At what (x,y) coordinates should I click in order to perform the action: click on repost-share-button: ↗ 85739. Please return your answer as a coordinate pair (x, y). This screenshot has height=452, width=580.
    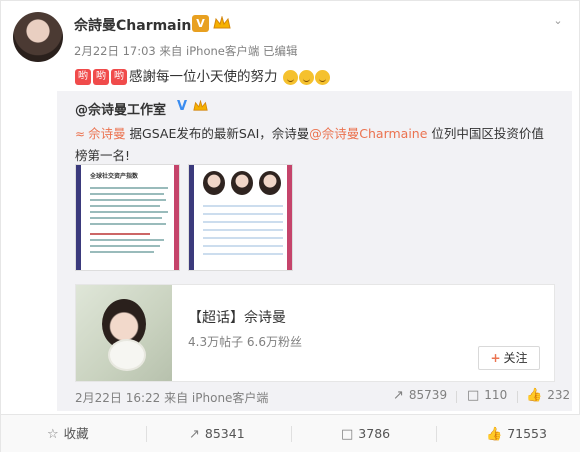
    Looking at the image, I should click on (420, 395).